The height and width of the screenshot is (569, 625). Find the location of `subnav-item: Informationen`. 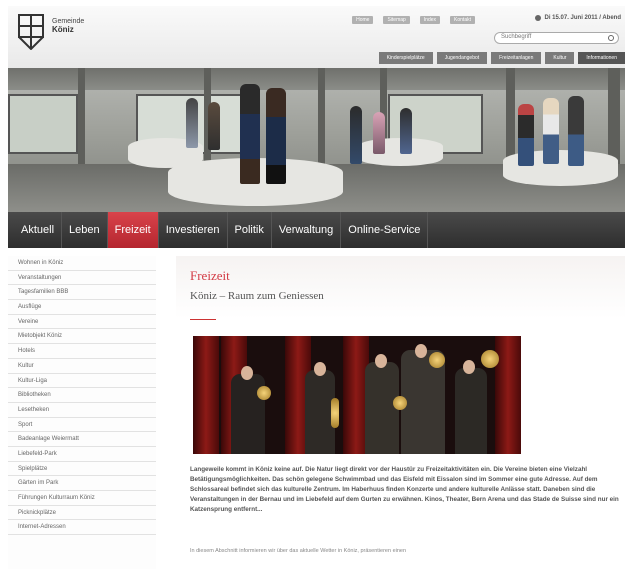

subnav-item: Informationen is located at coordinates (601, 58).